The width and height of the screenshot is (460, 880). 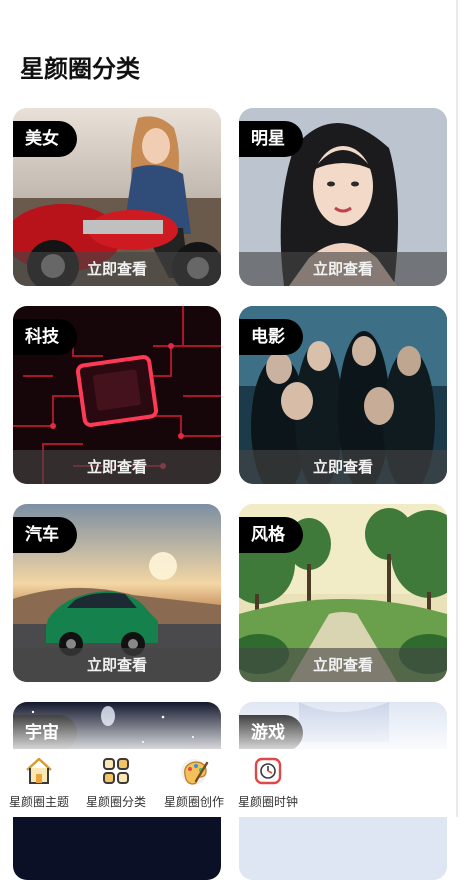 What do you see at coordinates (193, 802) in the screenshot?
I see `tab-label: 星颜圈创作` at bounding box center [193, 802].